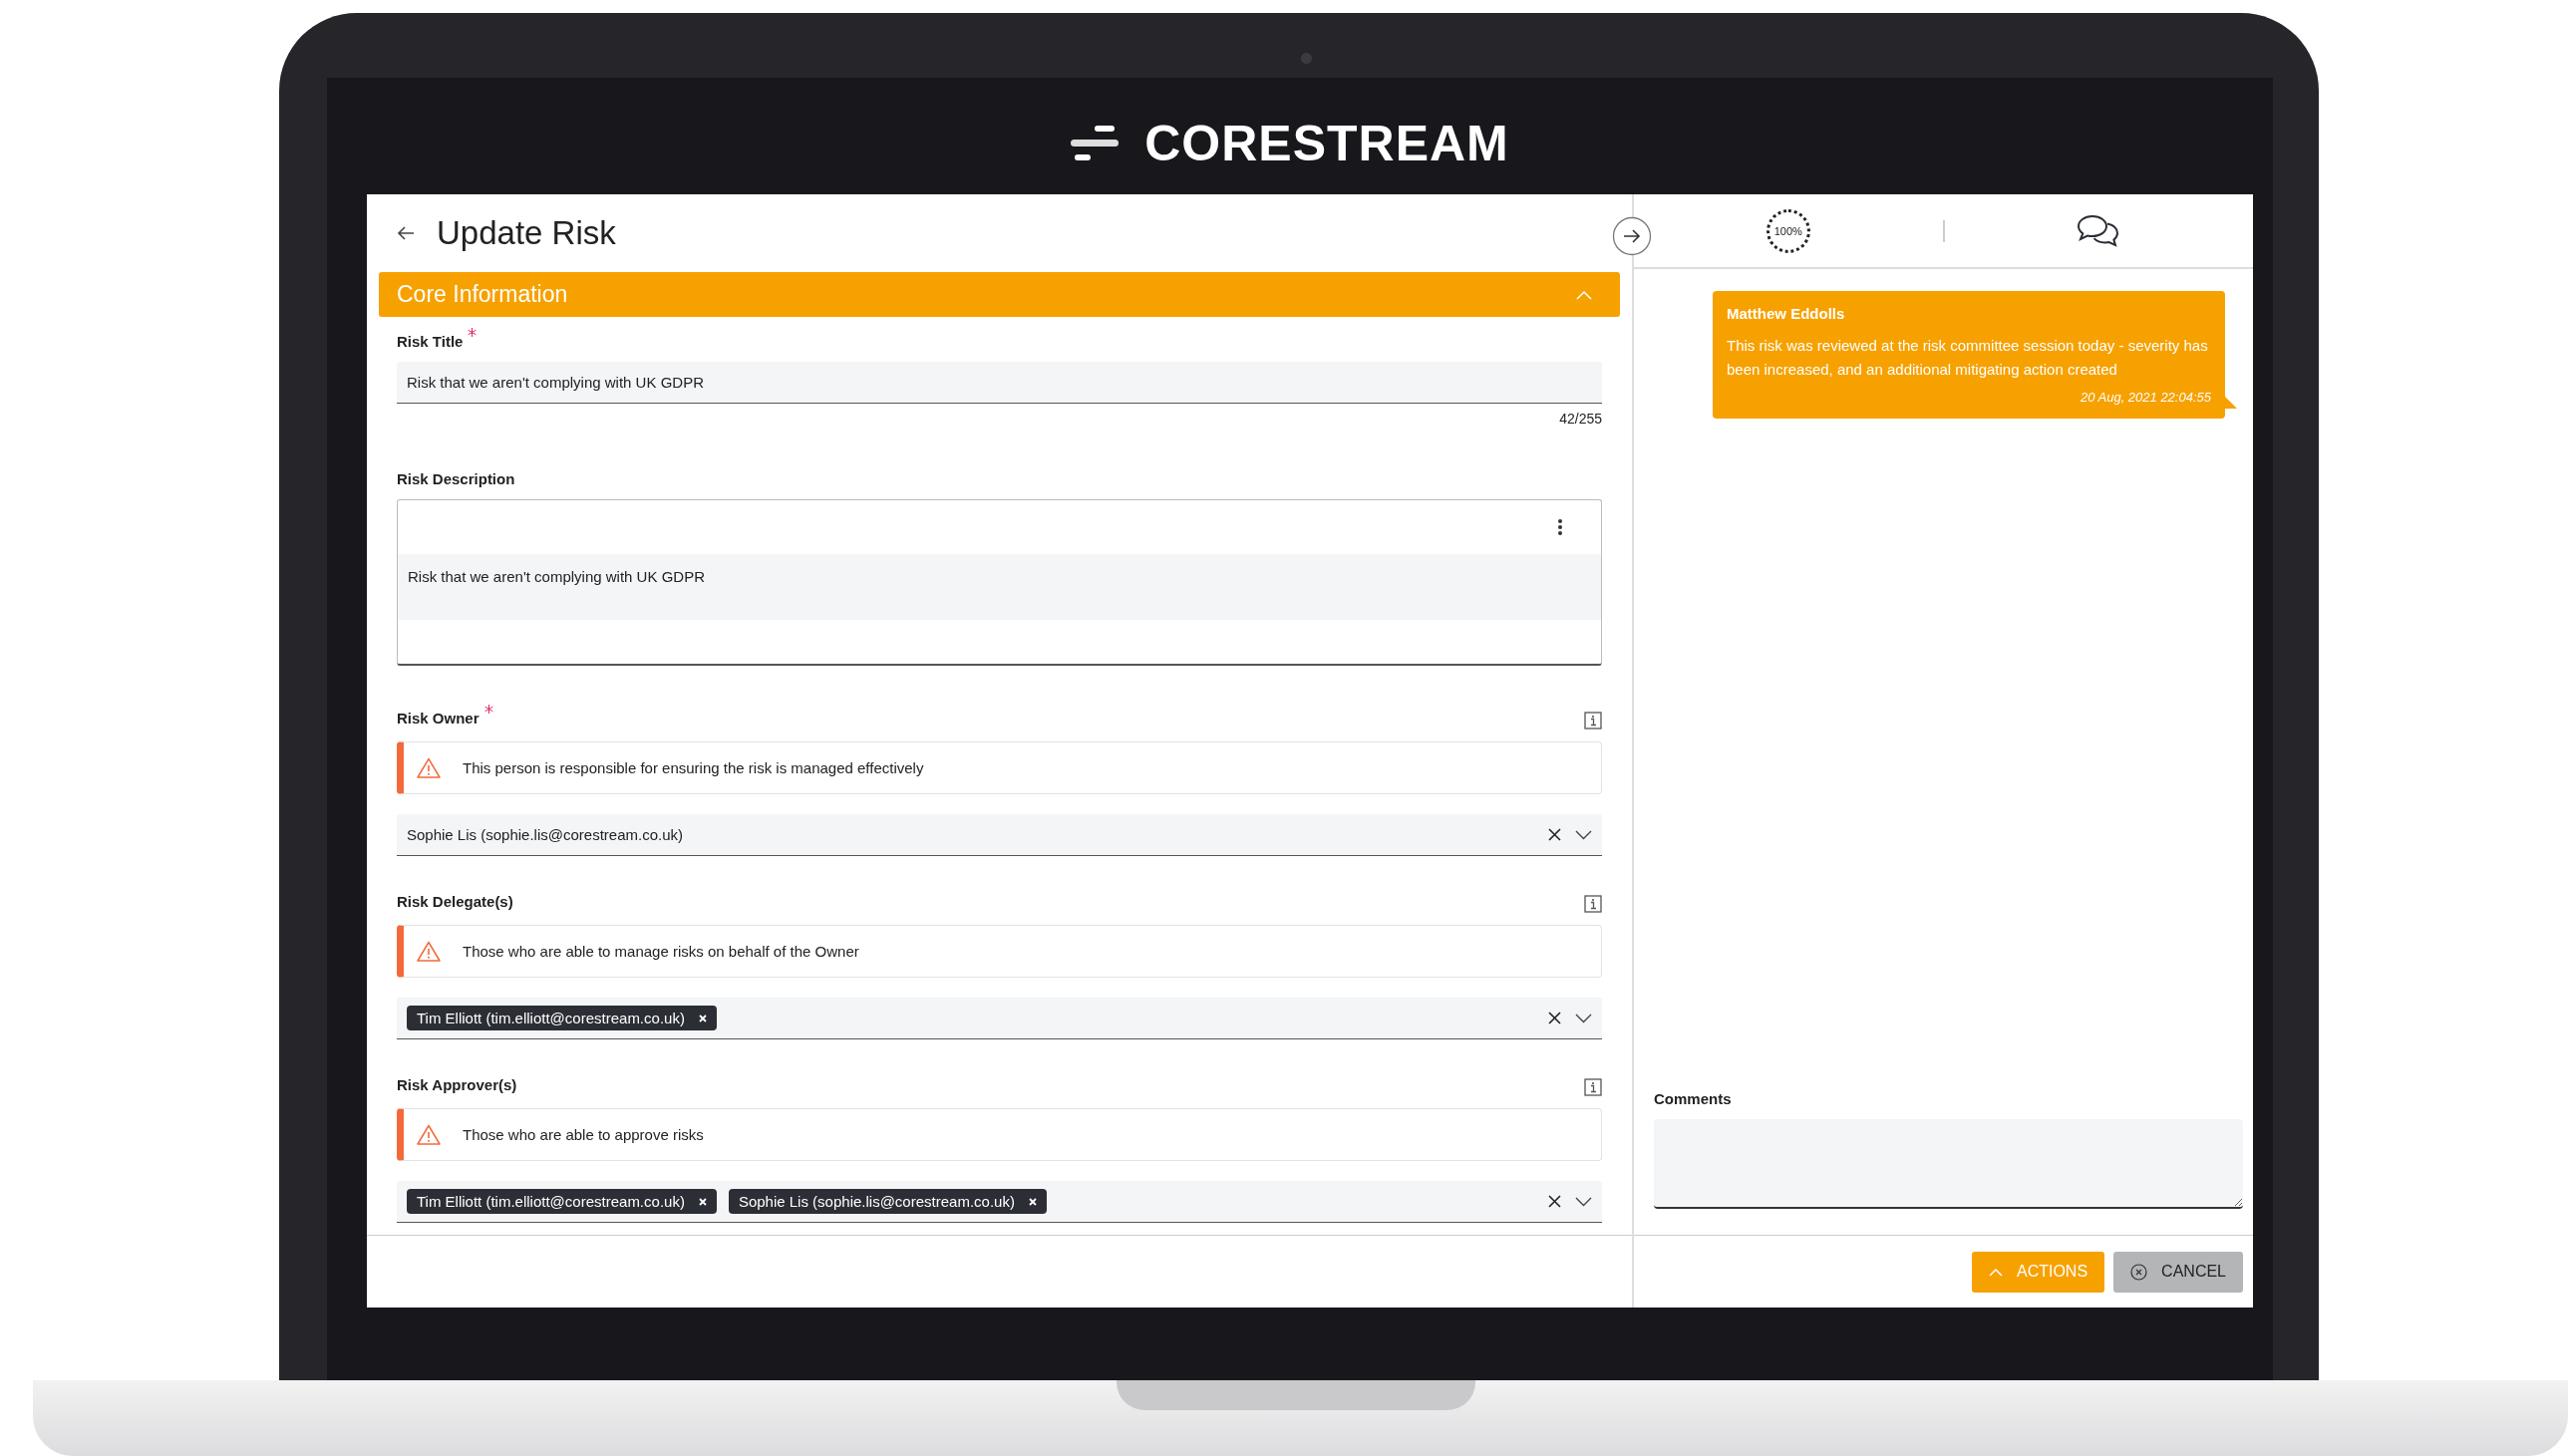 The height and width of the screenshot is (1456, 2568). Describe the element at coordinates (661, 951) in the screenshot. I see `hint-text: Those who are able to manage risks on behalf of the Owner` at that location.